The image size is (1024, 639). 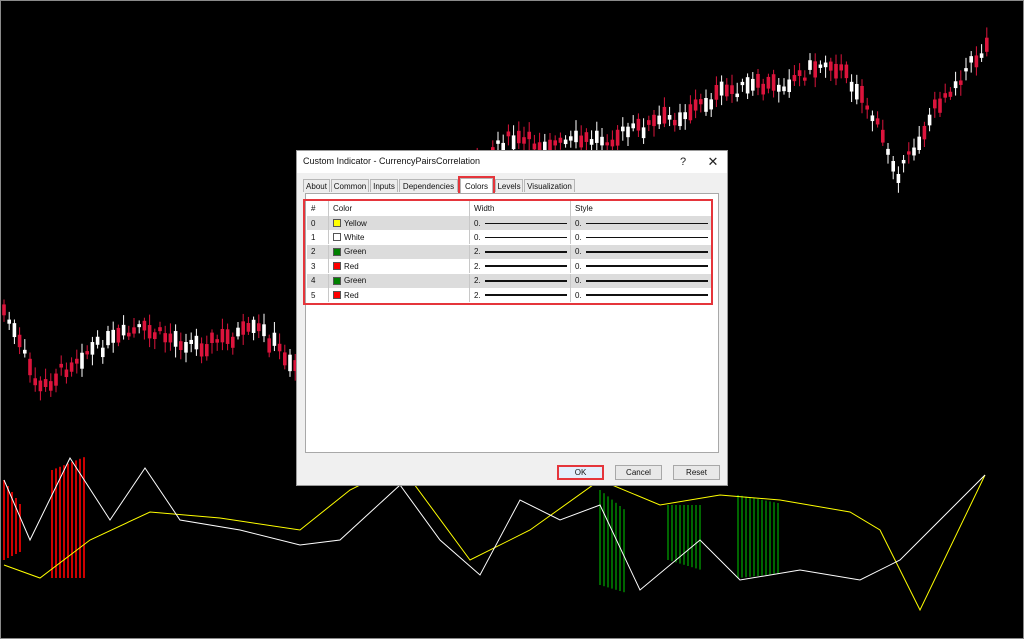 What do you see at coordinates (713, 162) in the screenshot?
I see `close-button: ✕` at bounding box center [713, 162].